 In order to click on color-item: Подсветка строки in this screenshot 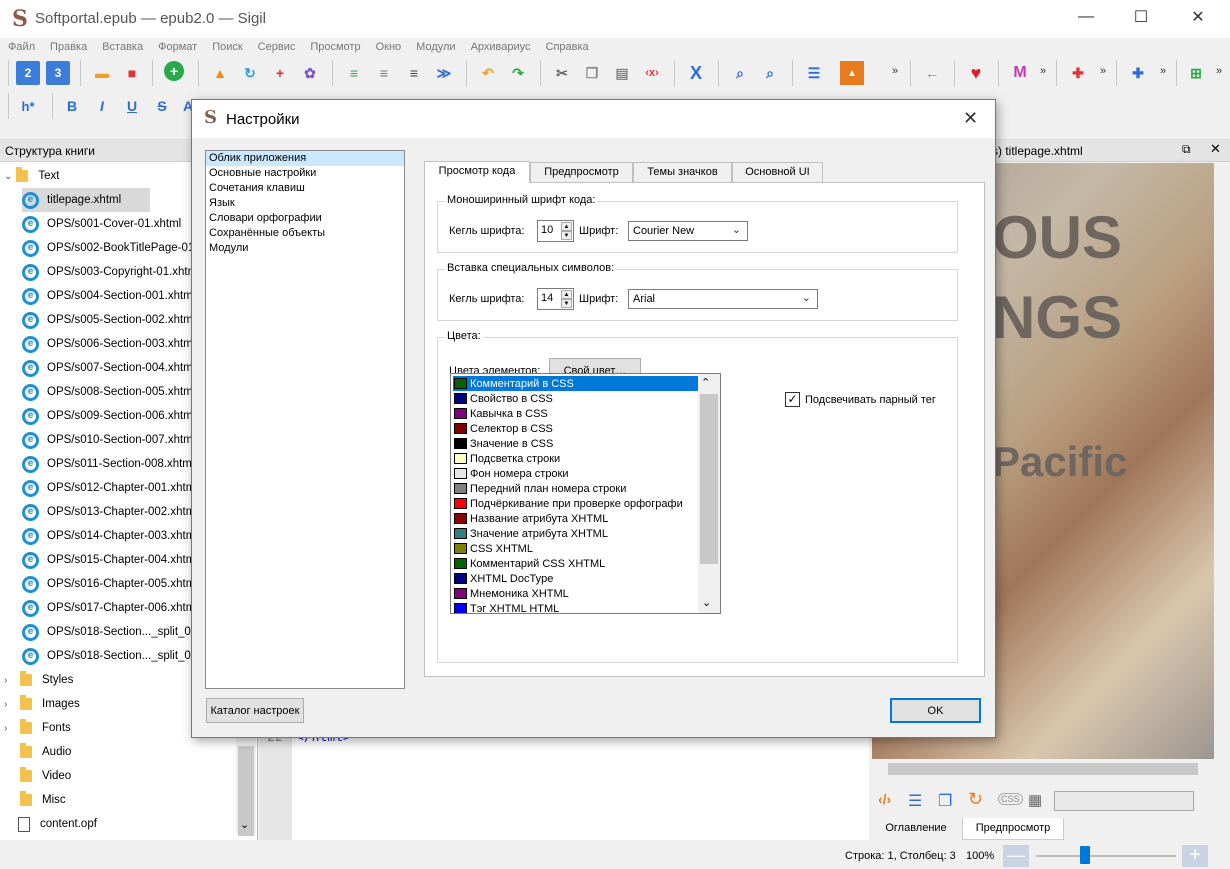, I will do `click(575, 458)`.